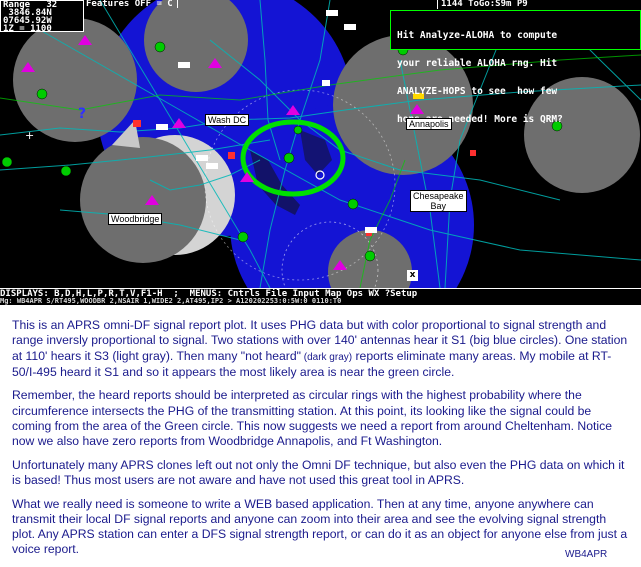  Describe the element at coordinates (29, 135) in the screenshot. I see `crosshair-icon: +` at that location.